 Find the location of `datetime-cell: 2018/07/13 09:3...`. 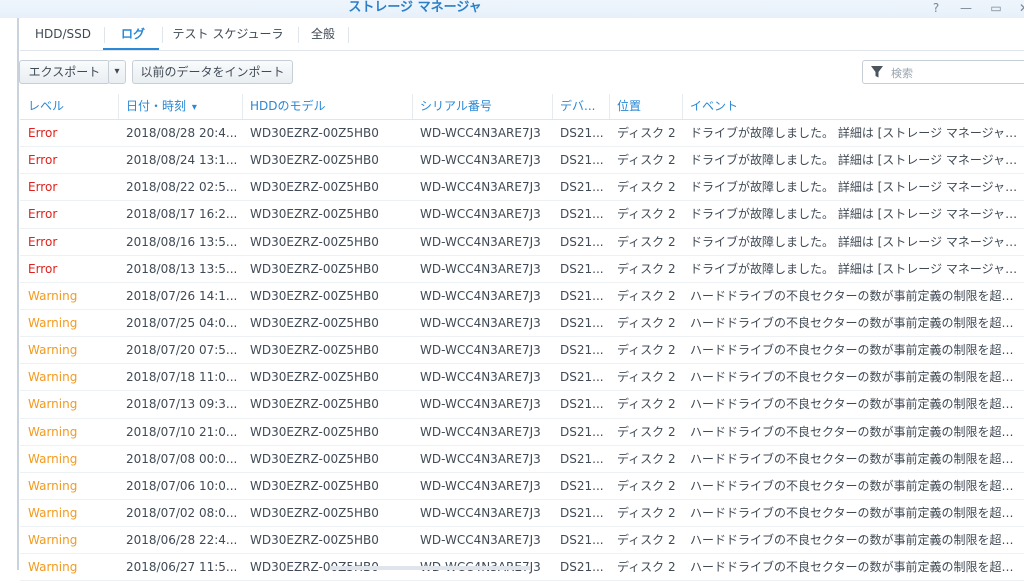

datetime-cell: 2018/07/13 09:3... is located at coordinates (182, 404).